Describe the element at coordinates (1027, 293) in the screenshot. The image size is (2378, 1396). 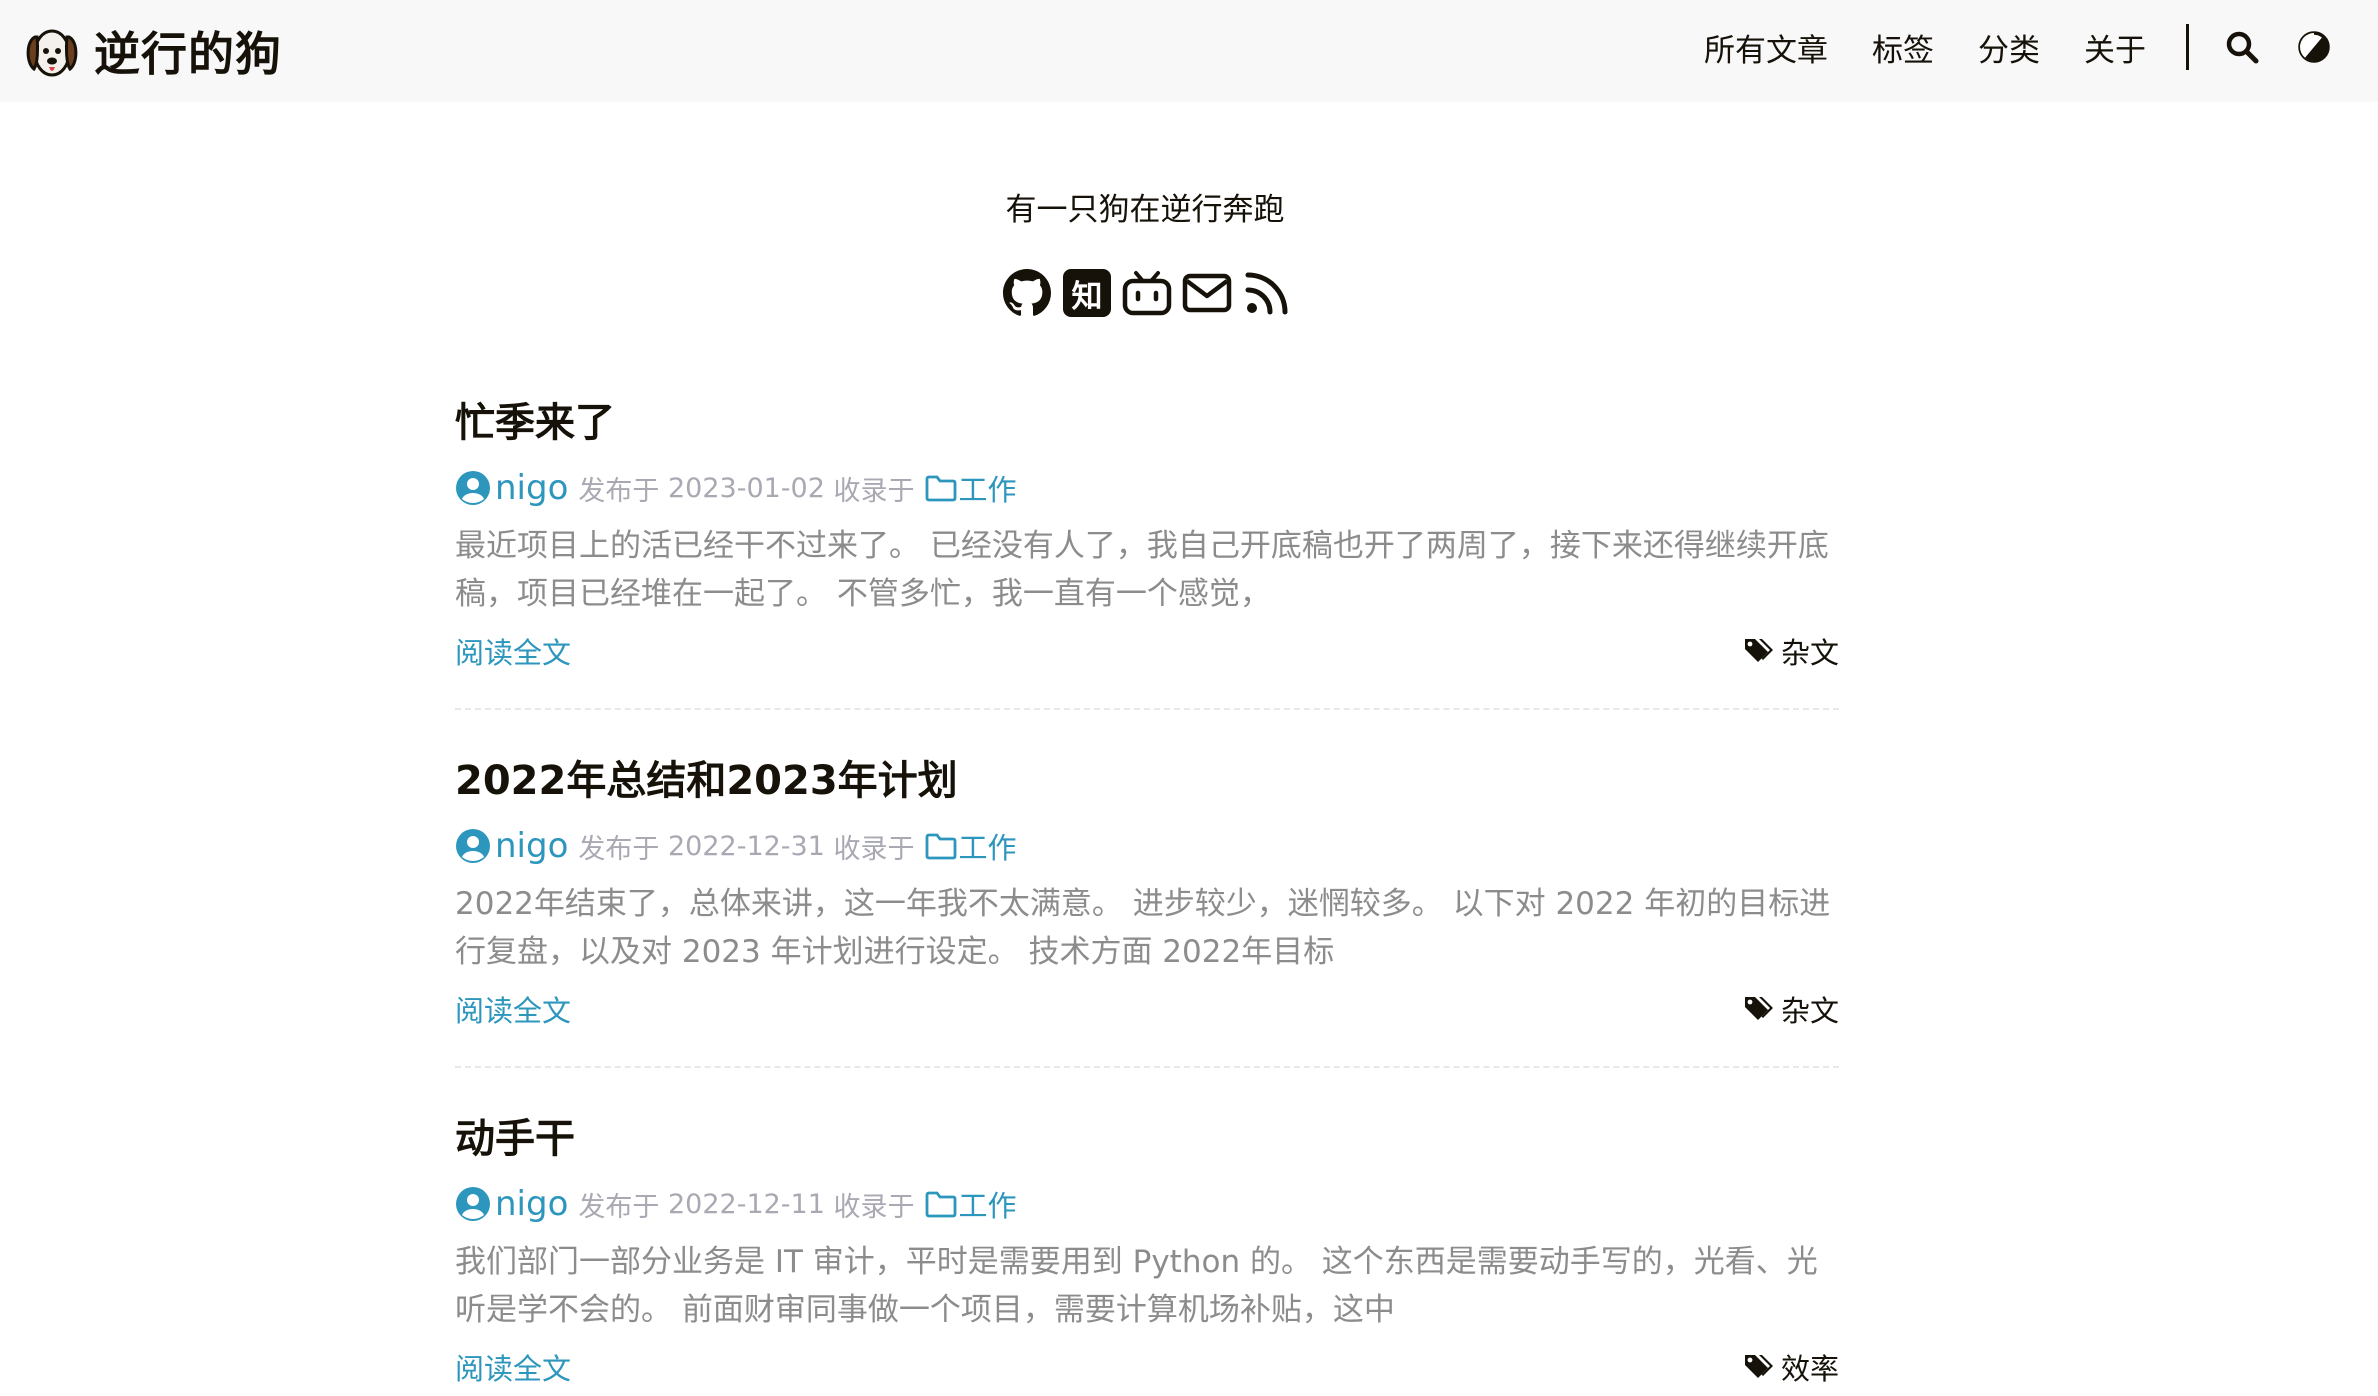
I see `github-icon` at that location.